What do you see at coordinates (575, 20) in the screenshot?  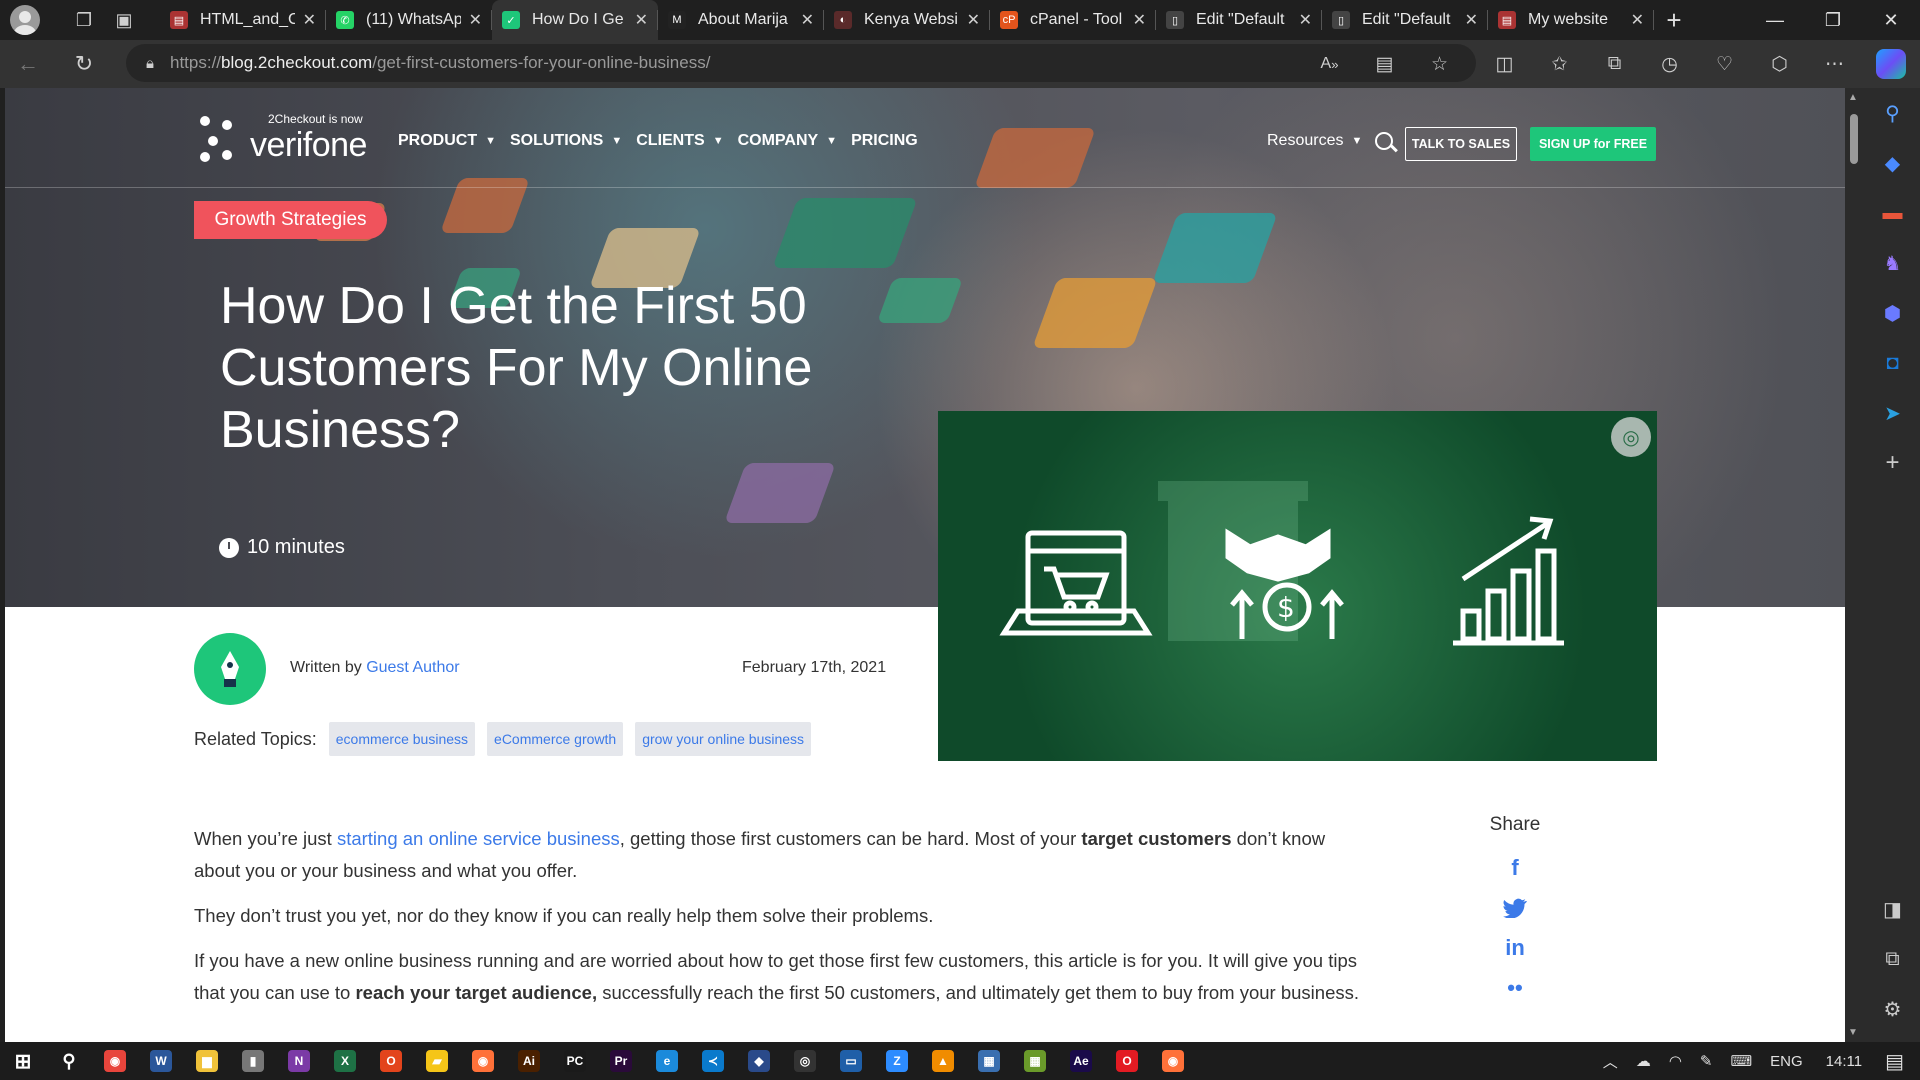 I see `browser-tab: ✓ How Do I Ge ✕` at bounding box center [575, 20].